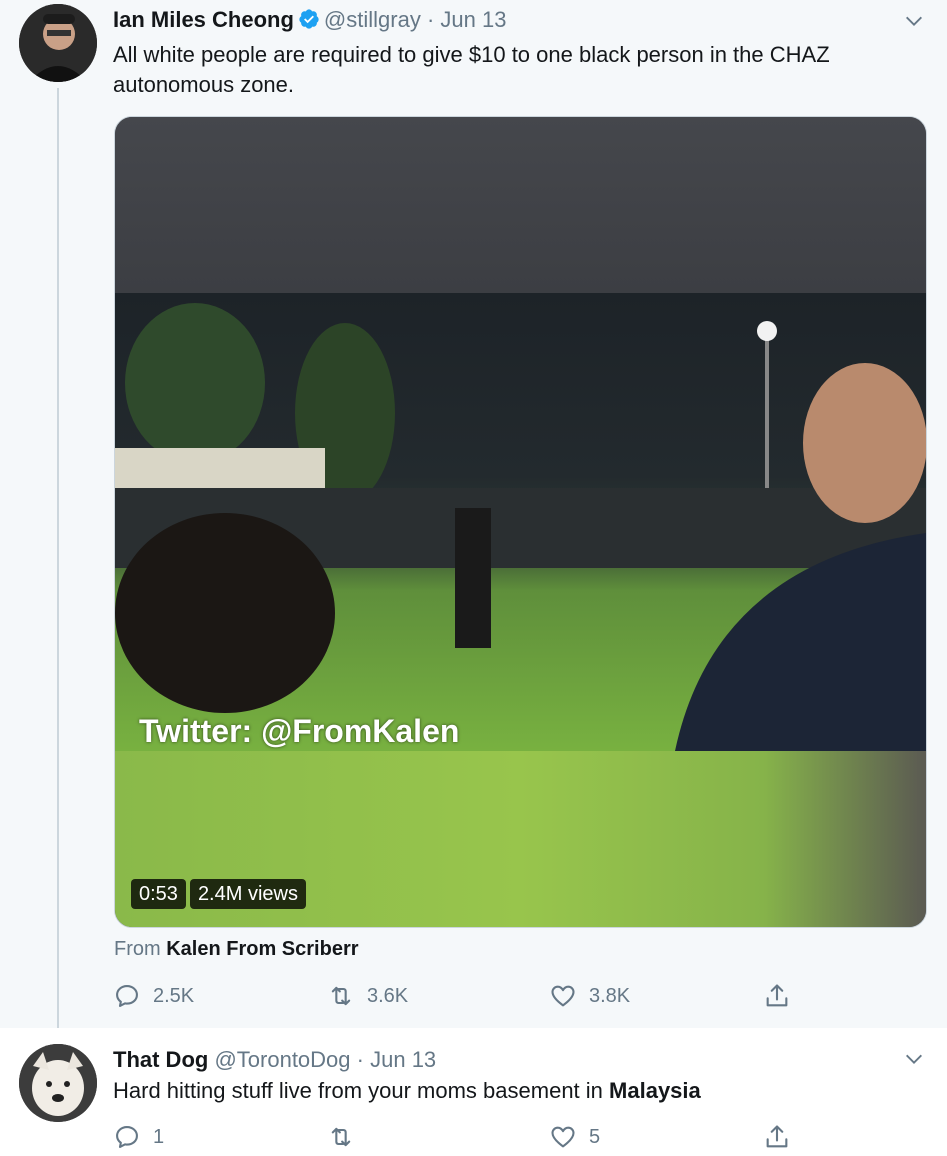 This screenshot has height=1156, width=947. What do you see at coordinates (388, 995) in the screenshot?
I see `retweet-count: 3.6K` at bounding box center [388, 995].